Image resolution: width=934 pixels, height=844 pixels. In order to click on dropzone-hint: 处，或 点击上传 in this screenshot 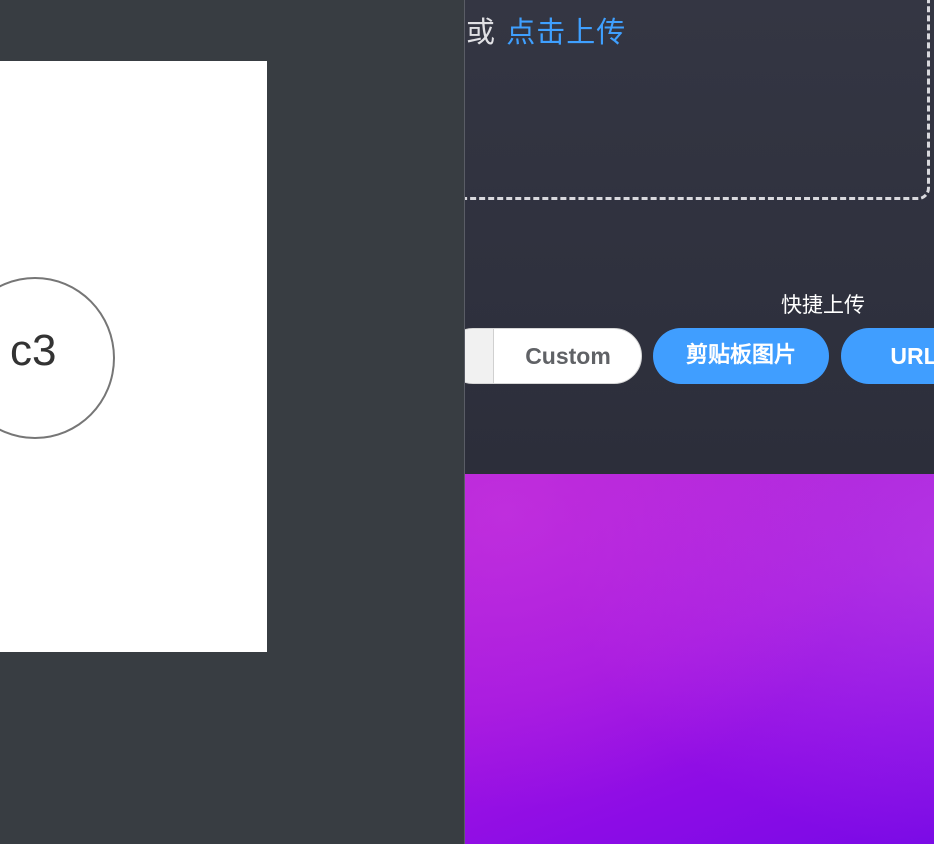, I will do `click(545, 30)`.